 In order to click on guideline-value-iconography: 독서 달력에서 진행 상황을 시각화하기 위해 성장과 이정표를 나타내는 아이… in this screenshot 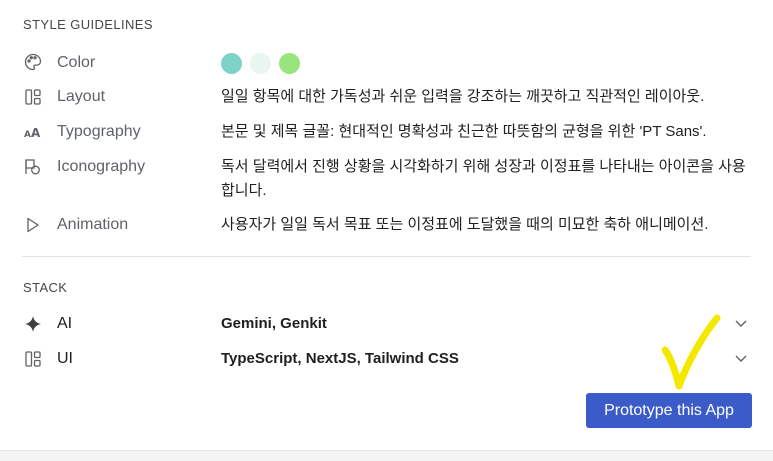, I will do `click(483, 178)`.